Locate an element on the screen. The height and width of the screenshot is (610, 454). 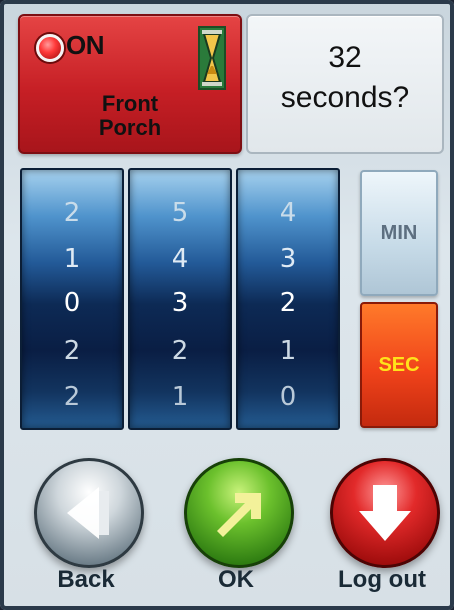
device-name: Front Porch is located at coordinates (130, 116).